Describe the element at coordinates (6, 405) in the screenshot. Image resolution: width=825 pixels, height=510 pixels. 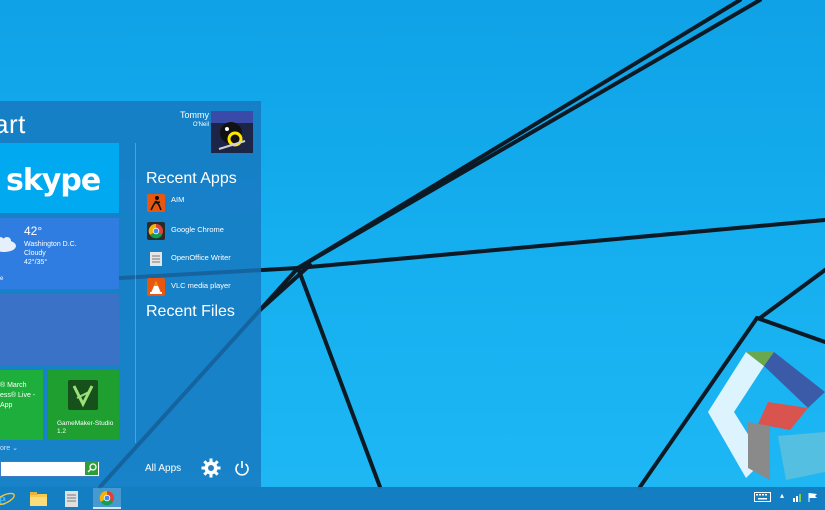
I see `news-line-3: App` at that location.